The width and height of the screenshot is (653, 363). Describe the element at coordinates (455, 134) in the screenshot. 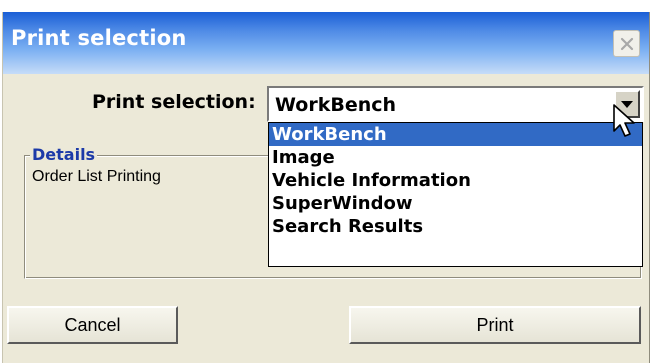

I see `dropdown-option-workbench: WorkBench` at that location.